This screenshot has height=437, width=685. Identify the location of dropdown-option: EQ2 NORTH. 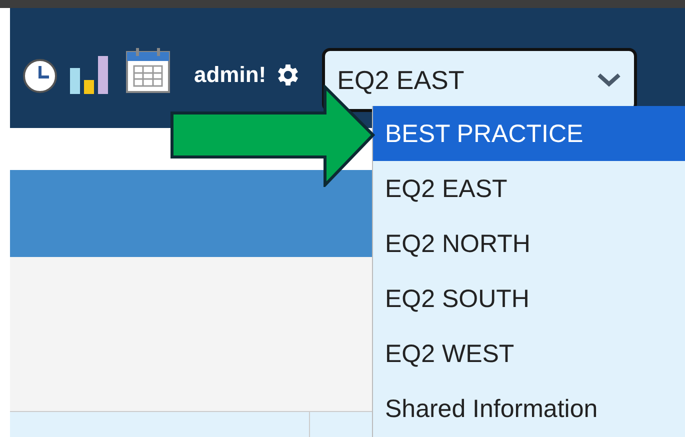
(529, 243).